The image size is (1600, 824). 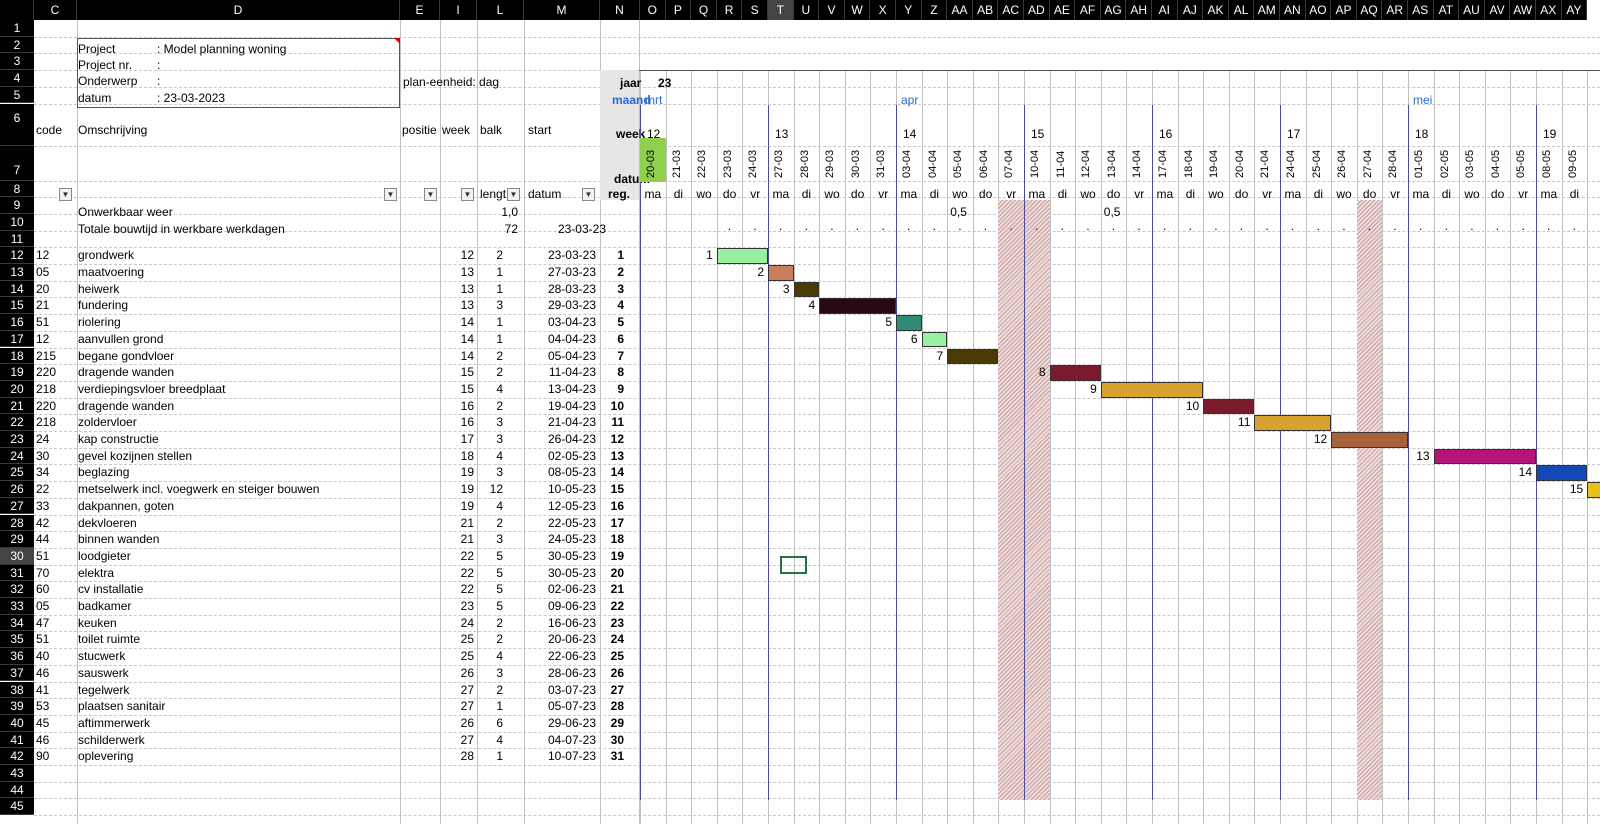 What do you see at coordinates (1062, 10) in the screenshot?
I see `column-header-AE: AE` at bounding box center [1062, 10].